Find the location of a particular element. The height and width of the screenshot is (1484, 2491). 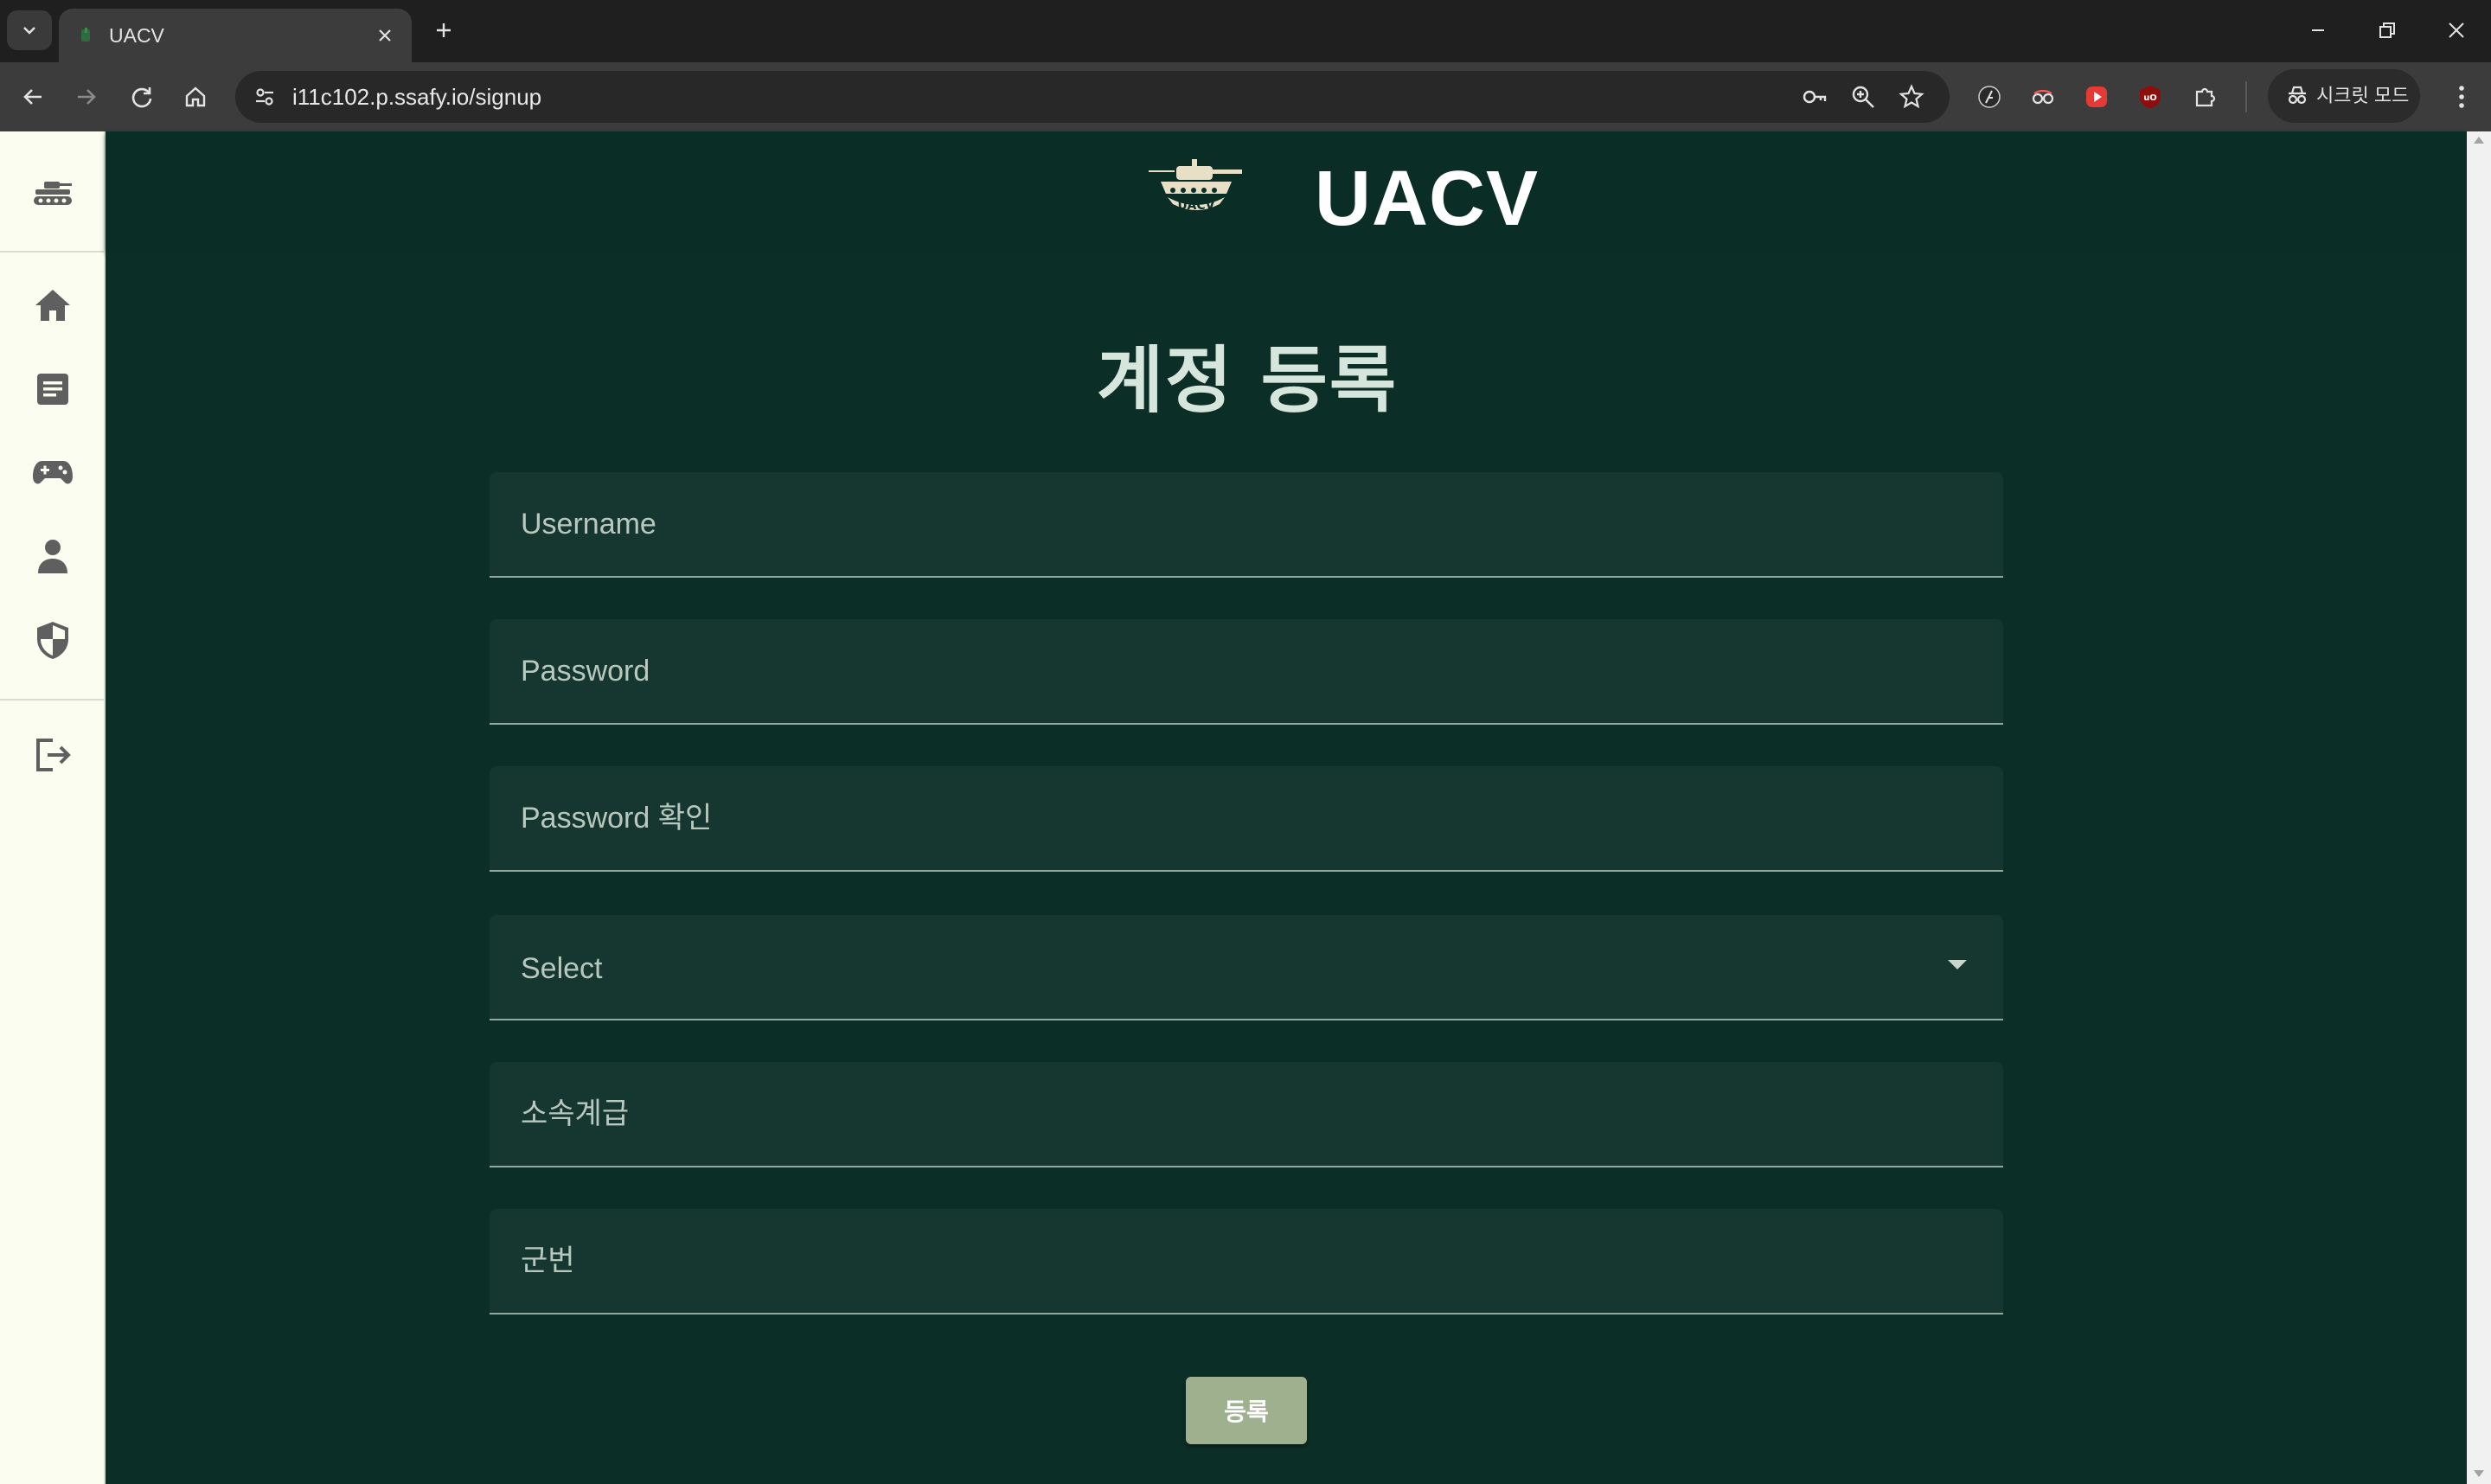

address-bar: i11c102.p.ssafy.io/signup is located at coordinates (1092, 97).